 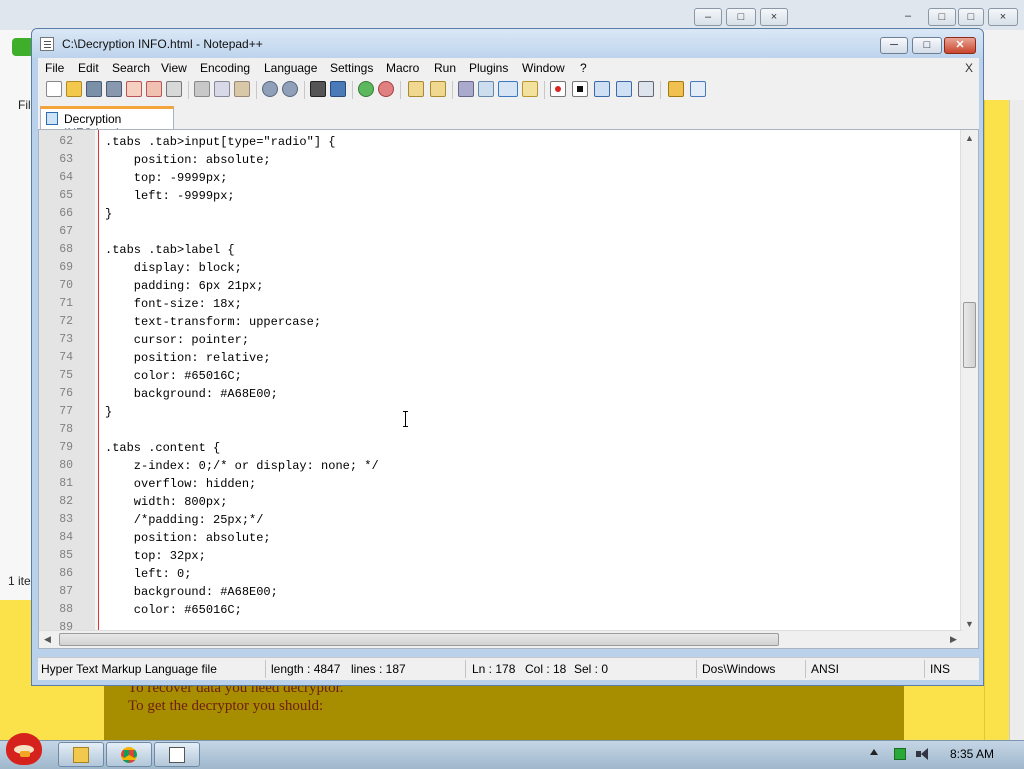 What do you see at coordinates (500, 142) in the screenshot?
I see `code-line: 62 .tabs .tab>input[type="radio"] {` at bounding box center [500, 142].